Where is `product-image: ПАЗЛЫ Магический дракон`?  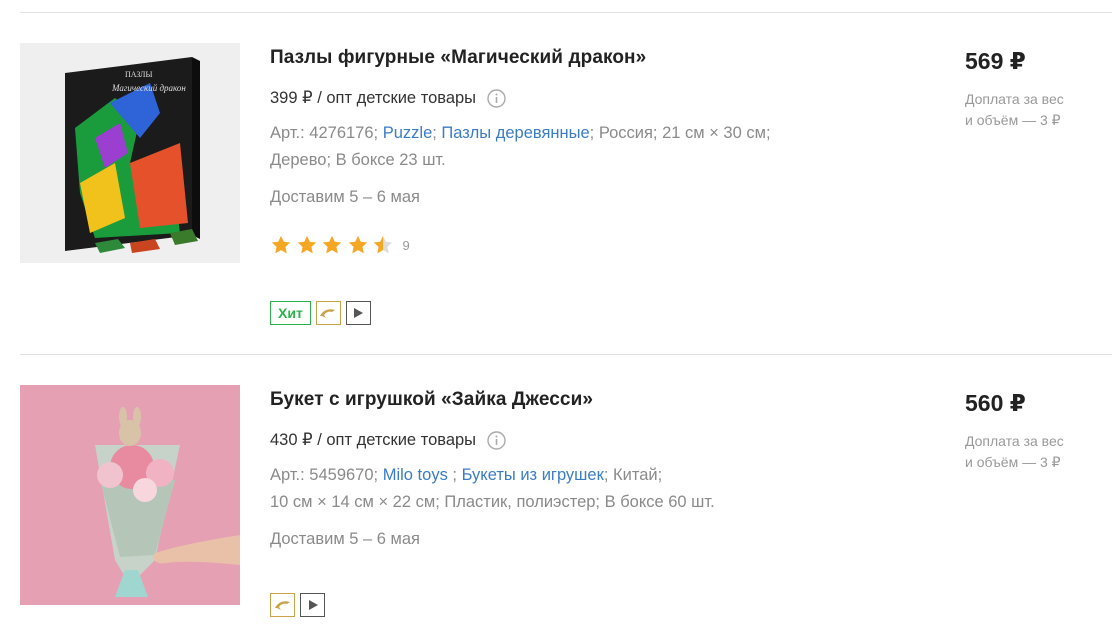 product-image: ПАЗЛЫ Магический дракон is located at coordinates (130, 153).